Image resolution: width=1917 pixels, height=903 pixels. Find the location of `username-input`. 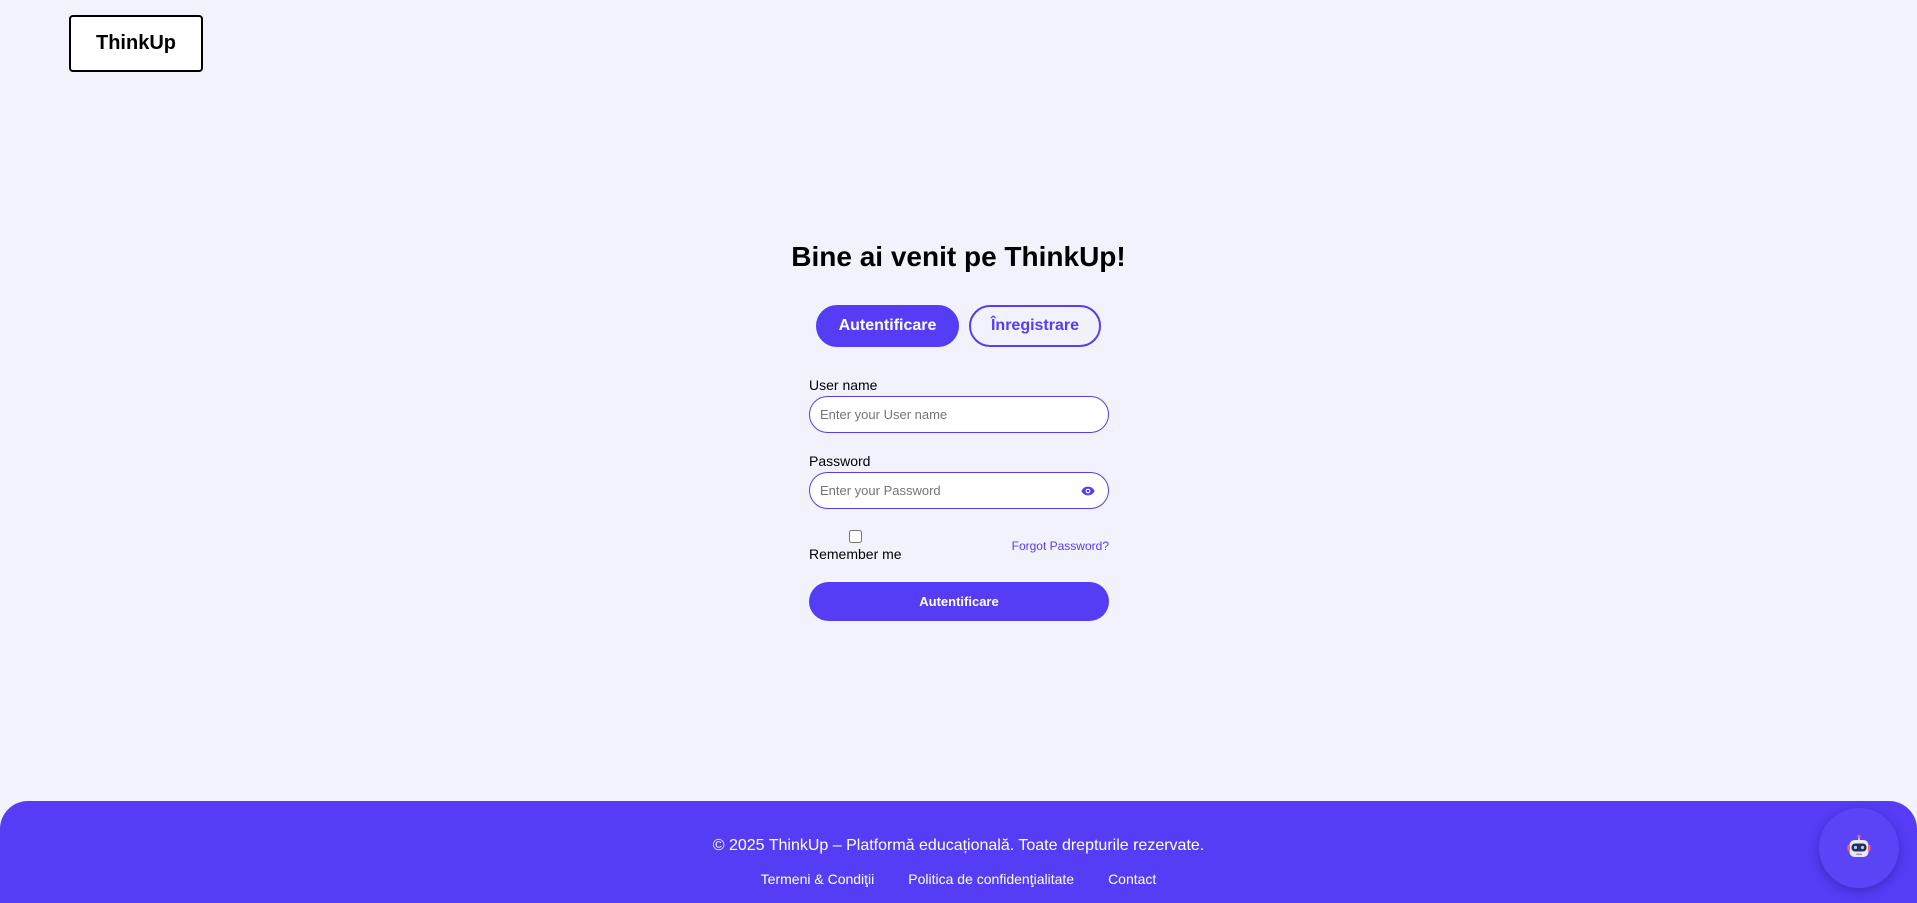

username-input is located at coordinates (959, 414).